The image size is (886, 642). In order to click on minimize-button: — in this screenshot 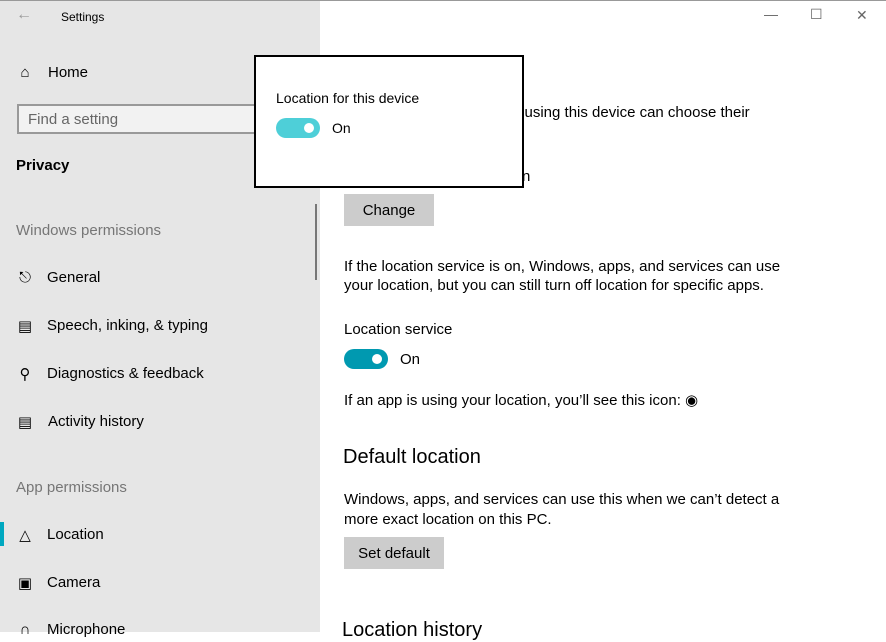, I will do `click(771, 14)`.